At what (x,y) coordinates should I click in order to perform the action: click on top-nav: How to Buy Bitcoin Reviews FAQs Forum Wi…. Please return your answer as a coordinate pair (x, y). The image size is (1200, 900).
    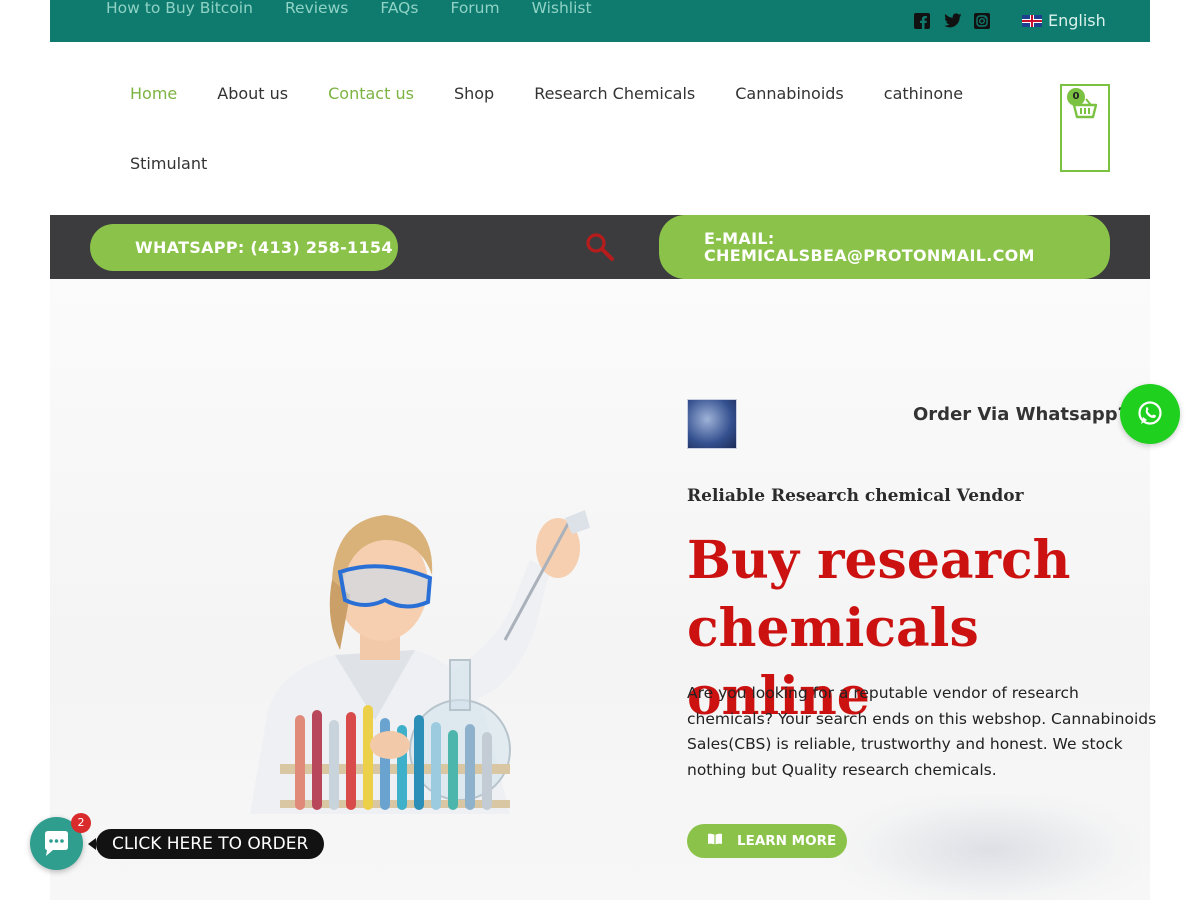
    Looking at the image, I should click on (365, 8).